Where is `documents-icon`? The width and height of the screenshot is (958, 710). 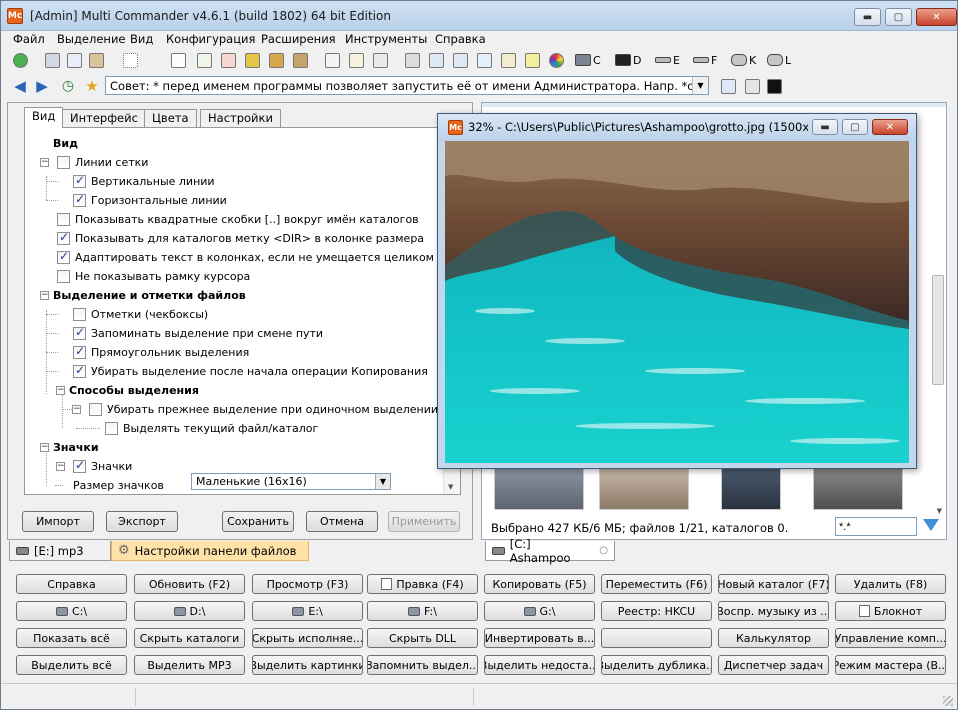
documents-icon is located at coordinates (460, 60).